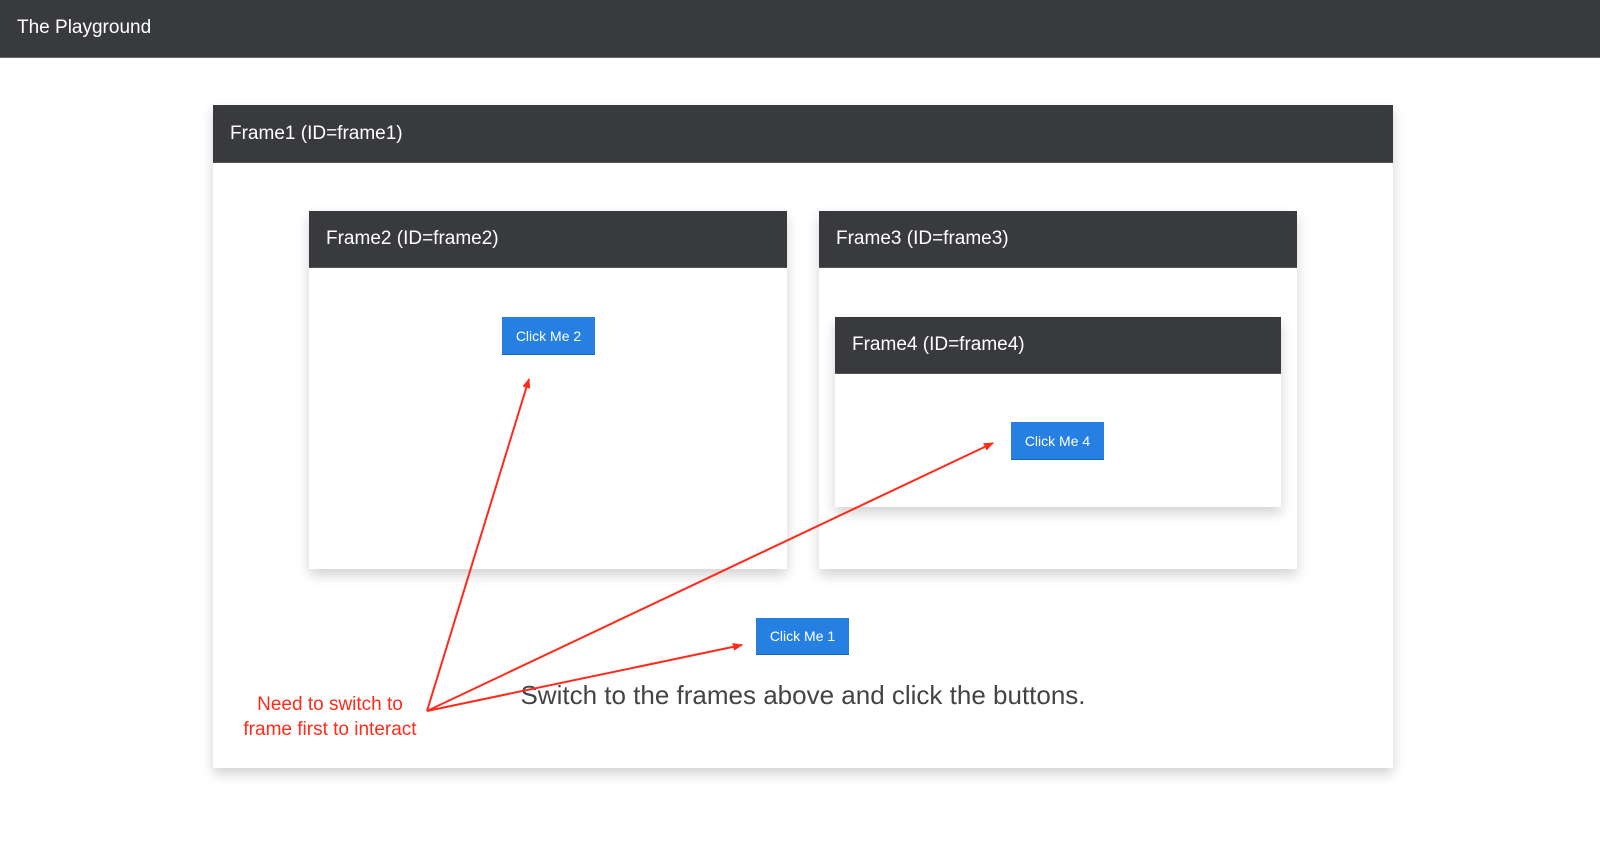  I want to click on app-title: The Playground, so click(84, 27).